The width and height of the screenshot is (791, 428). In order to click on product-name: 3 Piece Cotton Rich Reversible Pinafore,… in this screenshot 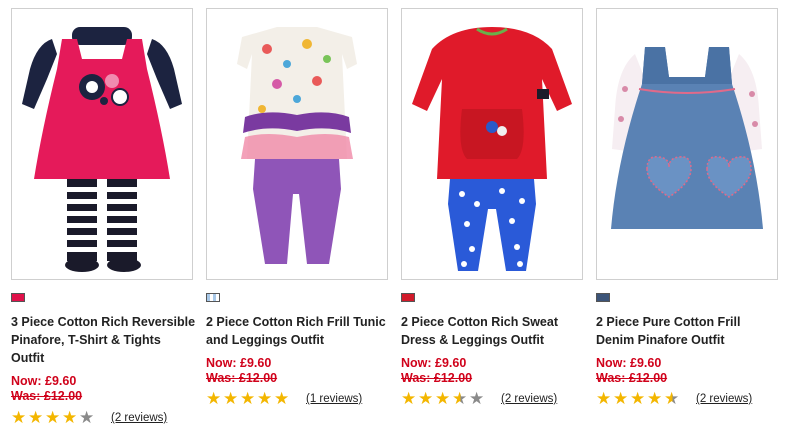, I will do `click(103, 340)`.